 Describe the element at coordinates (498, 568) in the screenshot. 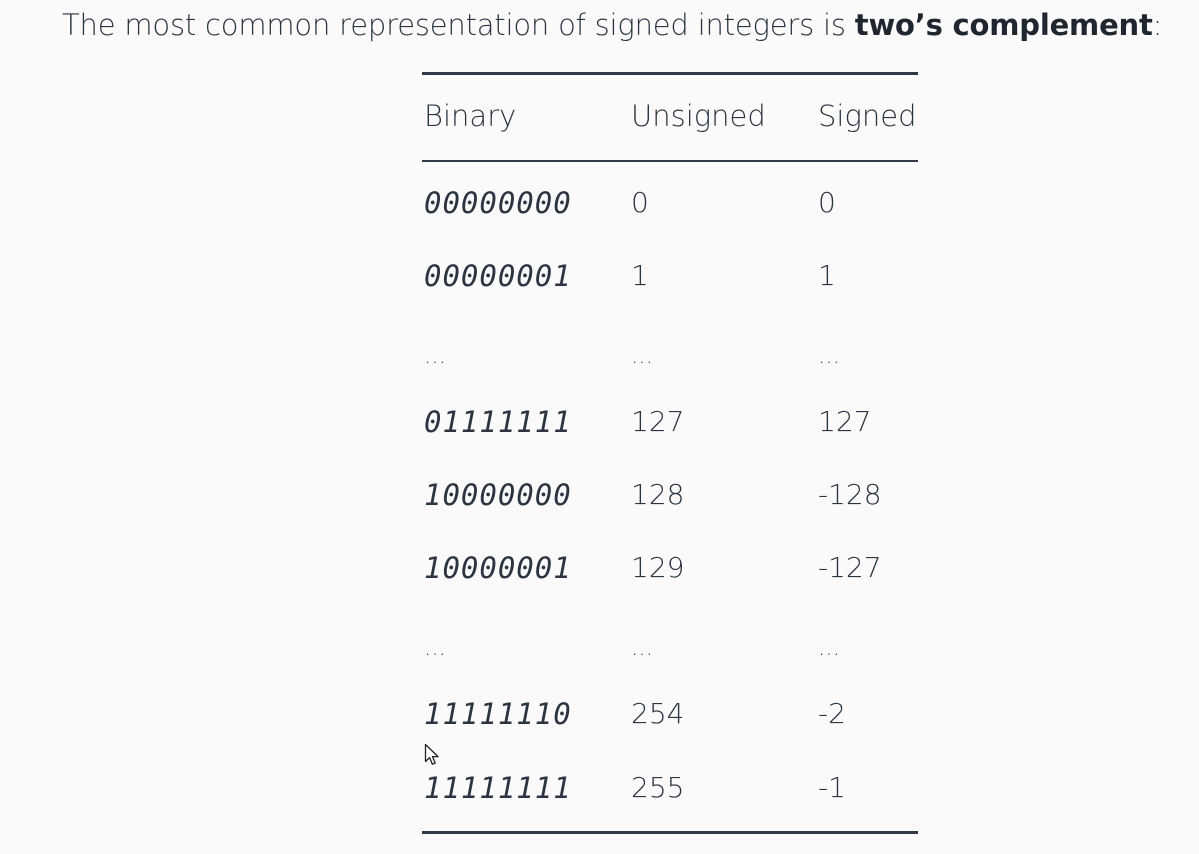

I see `cell-binary: 10000001` at that location.